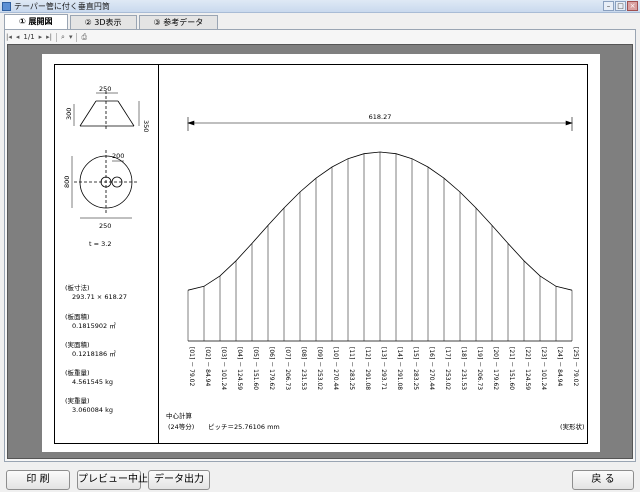 The width and height of the screenshot is (640, 492). What do you see at coordinates (36, 21) in the screenshot?
I see `tab-development: ① 展開図` at bounding box center [36, 21].